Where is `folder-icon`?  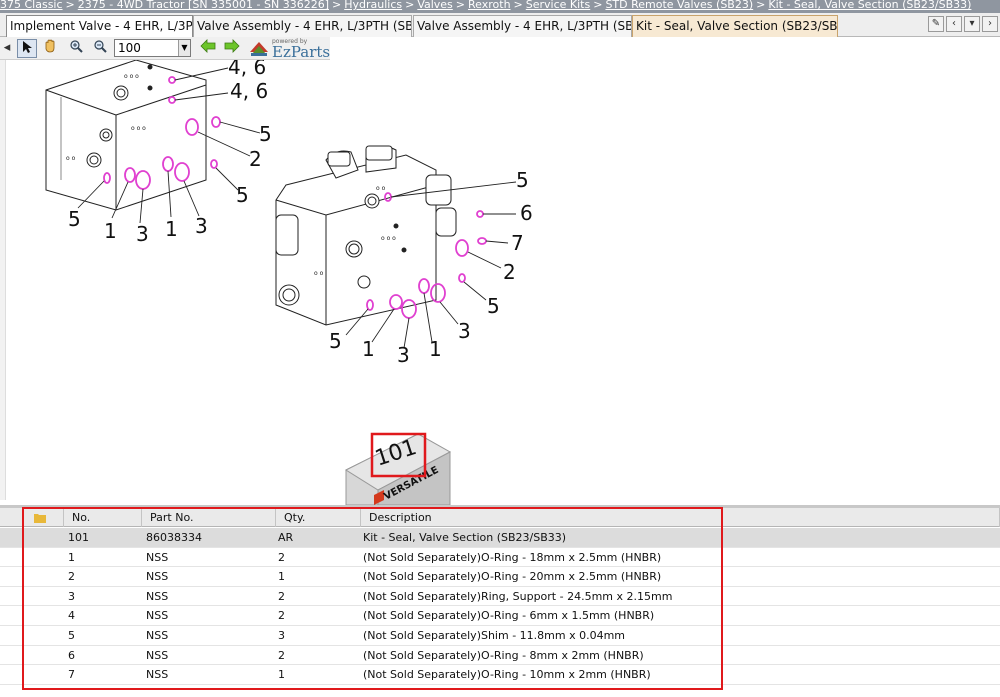
folder-icon is located at coordinates (40, 518).